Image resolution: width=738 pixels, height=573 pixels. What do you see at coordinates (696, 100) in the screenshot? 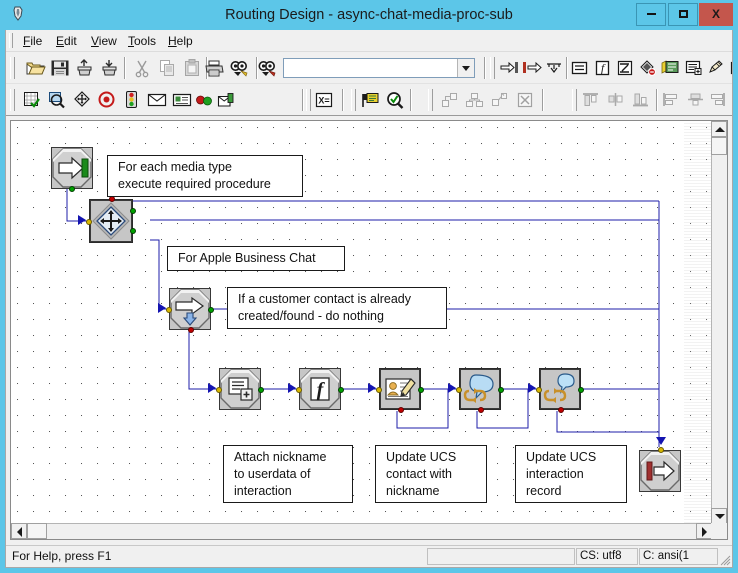
I see `align-center-icon` at bounding box center [696, 100].